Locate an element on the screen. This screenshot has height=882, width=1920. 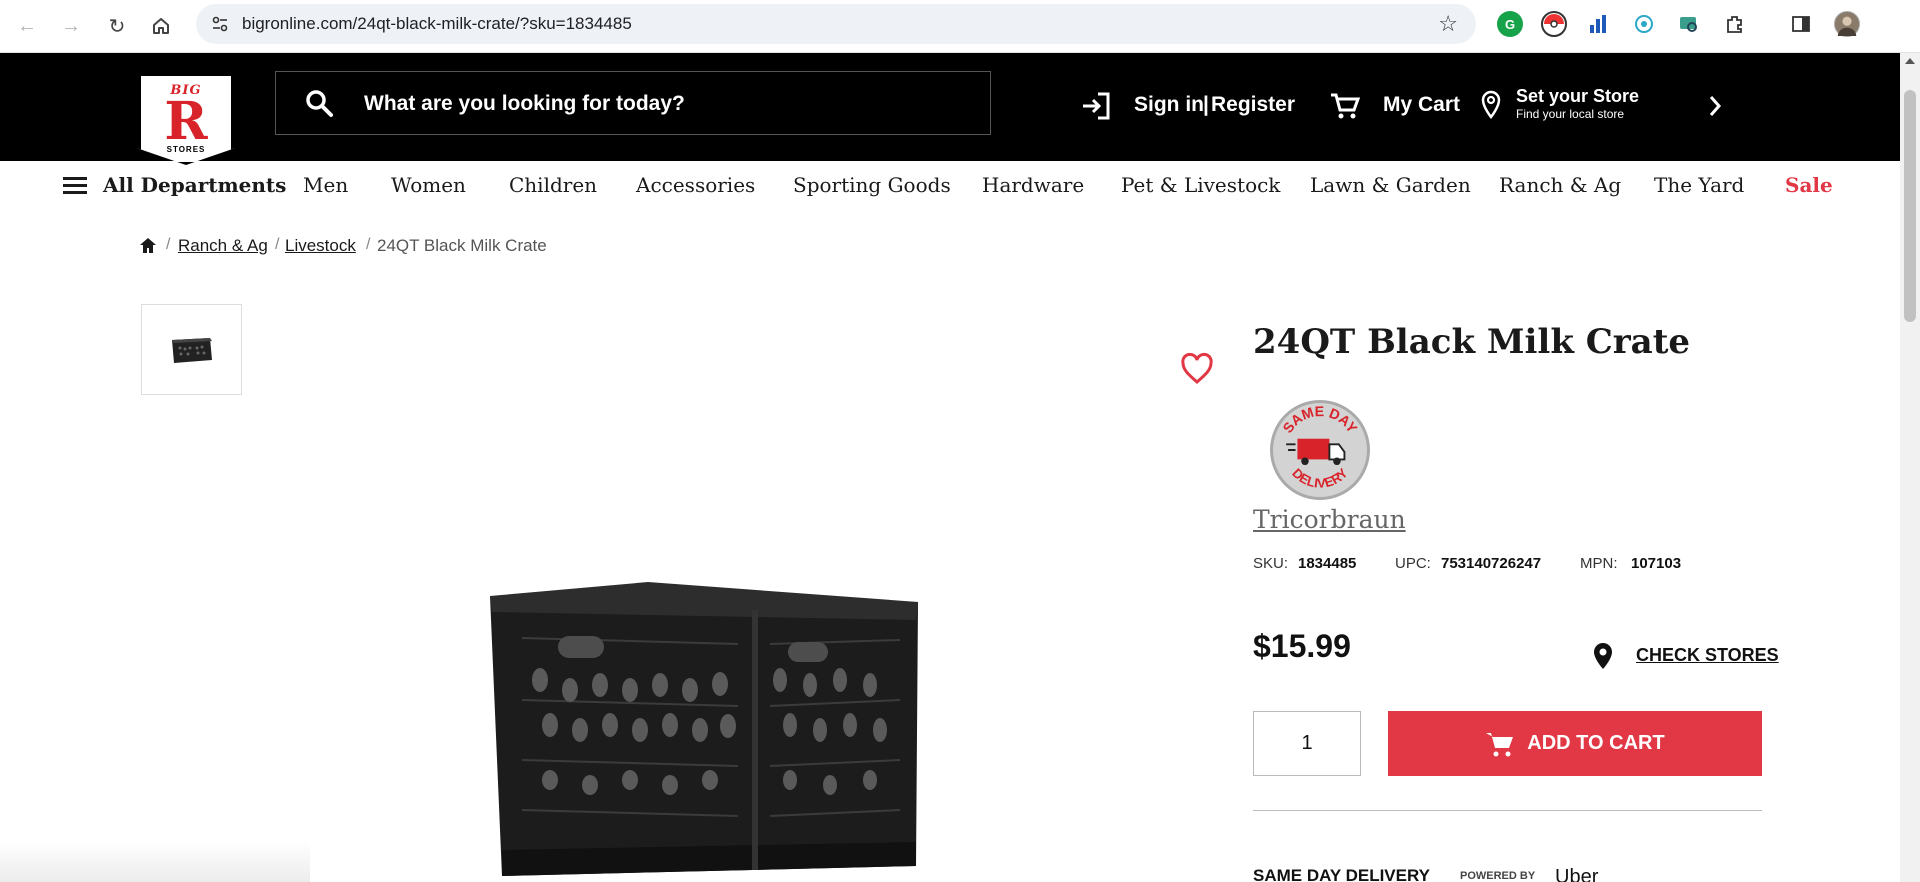
scrollbar-thumb is located at coordinates (1910, 206).